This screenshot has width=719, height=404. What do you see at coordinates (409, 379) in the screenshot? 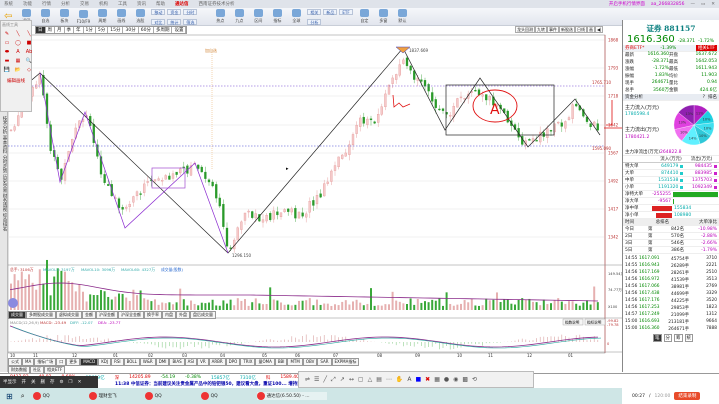
I see `drawing-tool-button: A` at bounding box center [409, 379].